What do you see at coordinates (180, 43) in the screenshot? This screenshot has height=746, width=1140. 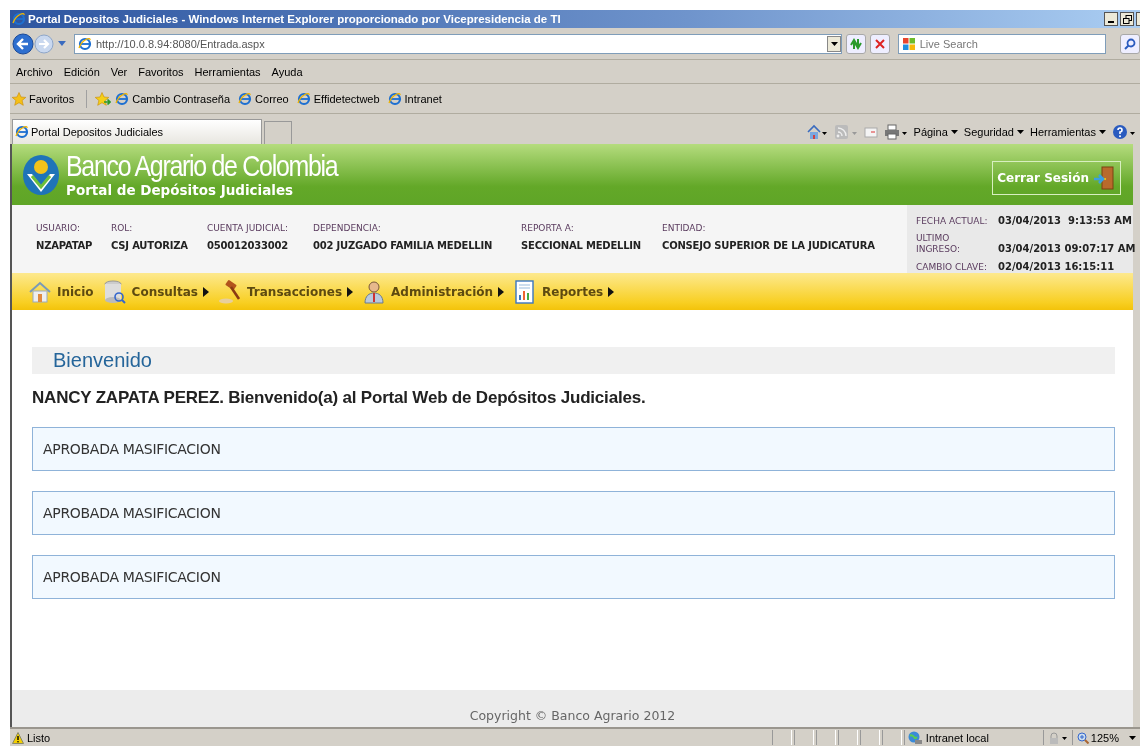 I see `url-text: http://10.0.8.94:8080/Entrada.aspx` at bounding box center [180, 43].